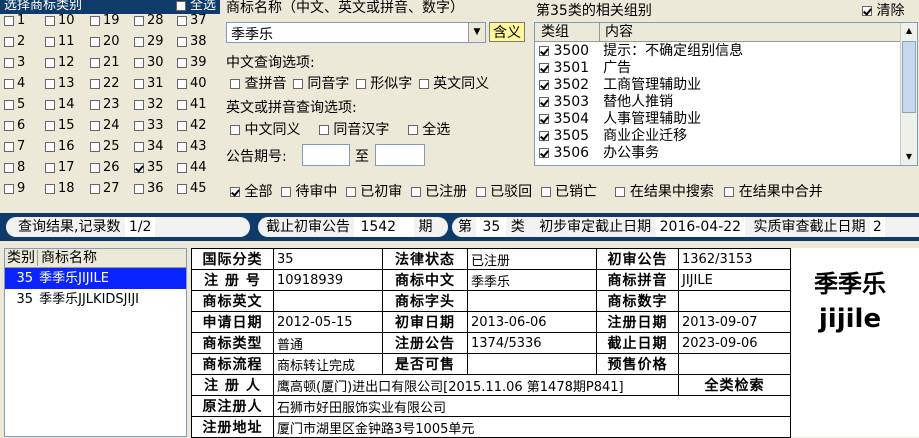  I want to click on class-checkbox-26: 26, so click(105, 167).